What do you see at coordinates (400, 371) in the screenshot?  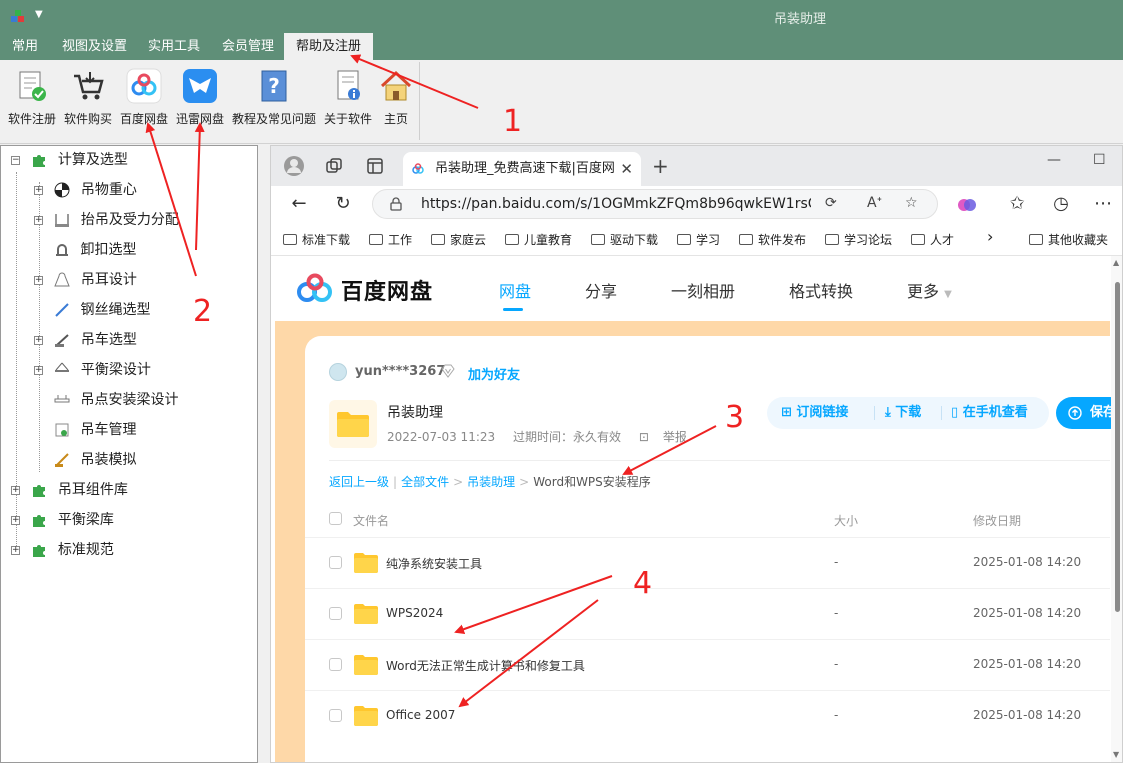 I see `user-name: yun****3267` at bounding box center [400, 371].